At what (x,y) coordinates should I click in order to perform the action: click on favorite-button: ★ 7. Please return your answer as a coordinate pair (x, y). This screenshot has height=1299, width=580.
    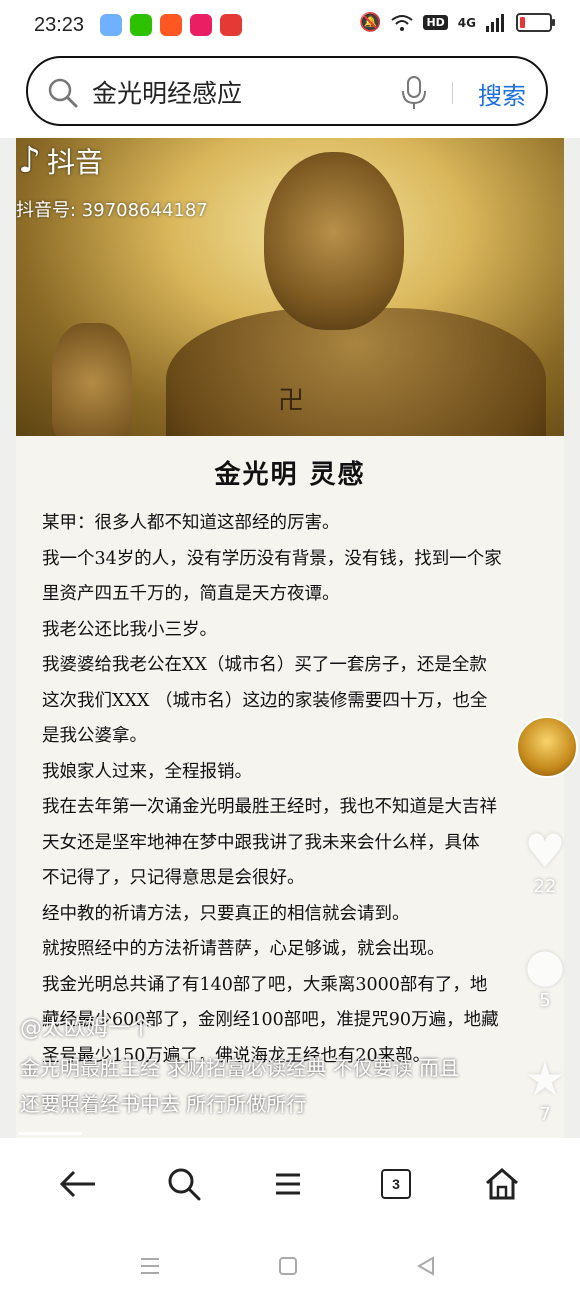
    Looking at the image, I should click on (545, 1089).